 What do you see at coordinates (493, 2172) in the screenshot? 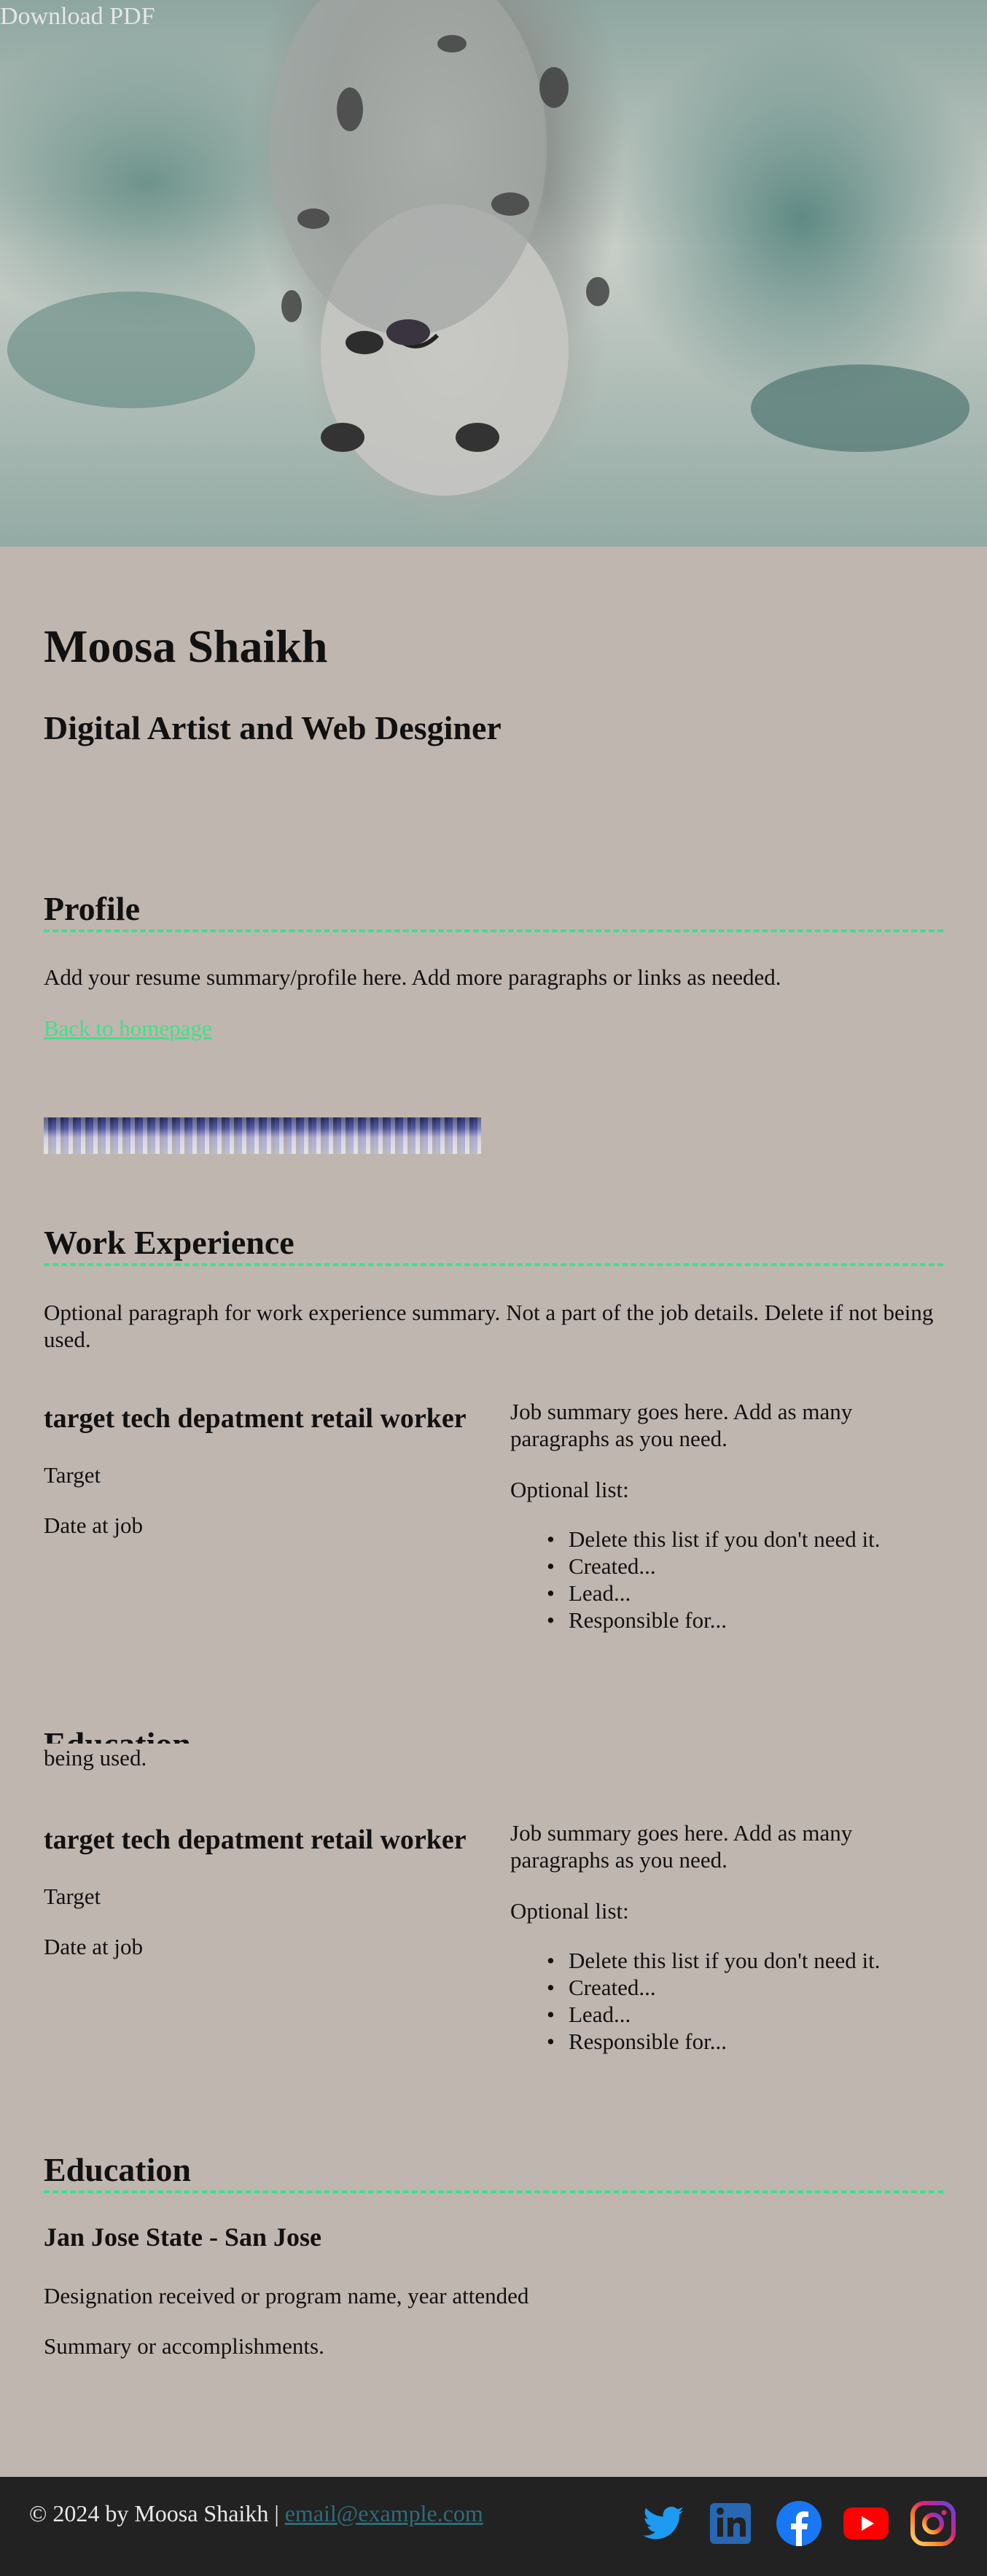
I see `education-heading: Education` at bounding box center [493, 2172].